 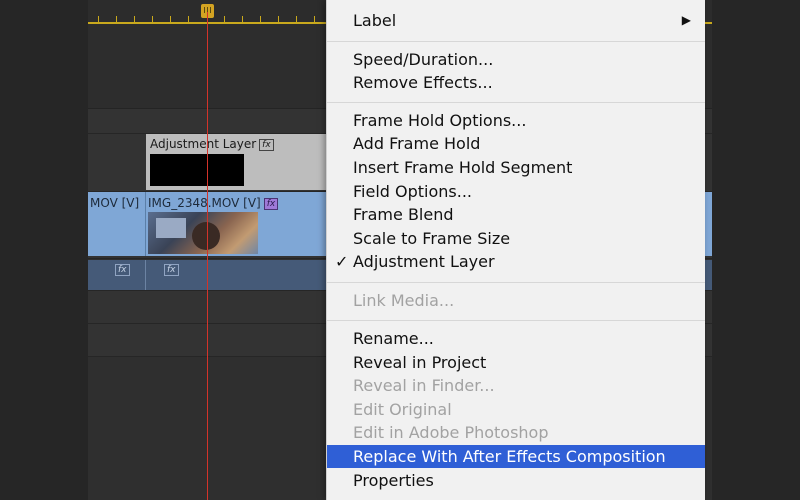 I want to click on adjustment-clip-thumbnail, so click(x=197, y=170).